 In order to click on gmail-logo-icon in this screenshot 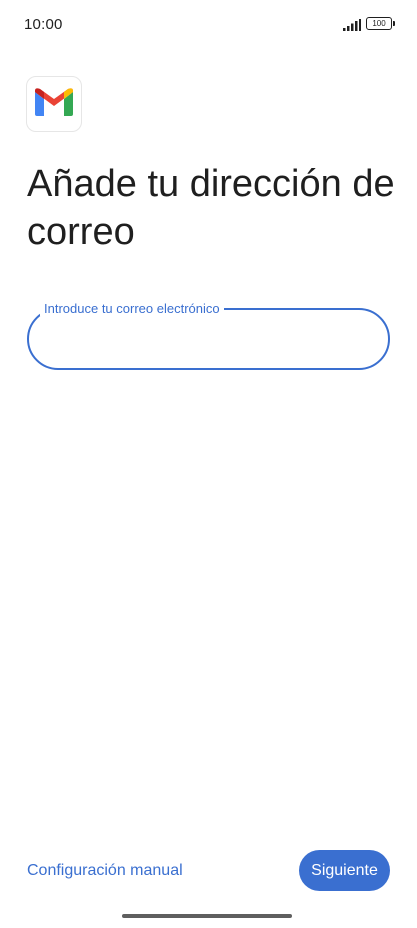, I will do `click(54, 104)`.